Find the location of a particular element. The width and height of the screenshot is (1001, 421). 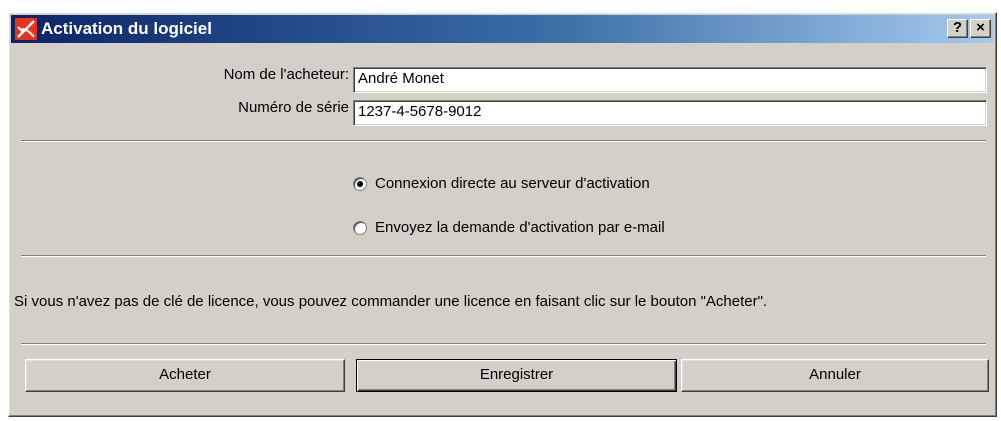

app-logo-icon is located at coordinates (26, 29).